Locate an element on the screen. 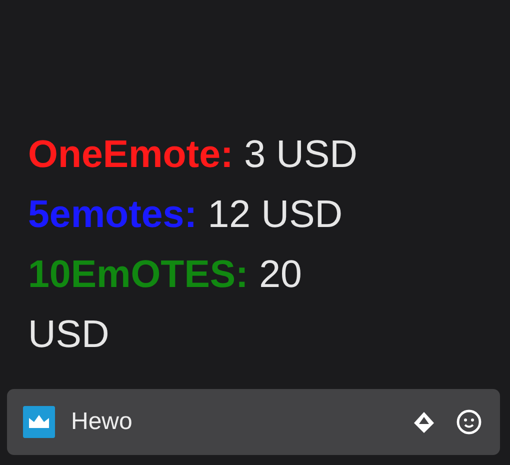  price-line: OneEmote: 3 USD is located at coordinates (193, 154).